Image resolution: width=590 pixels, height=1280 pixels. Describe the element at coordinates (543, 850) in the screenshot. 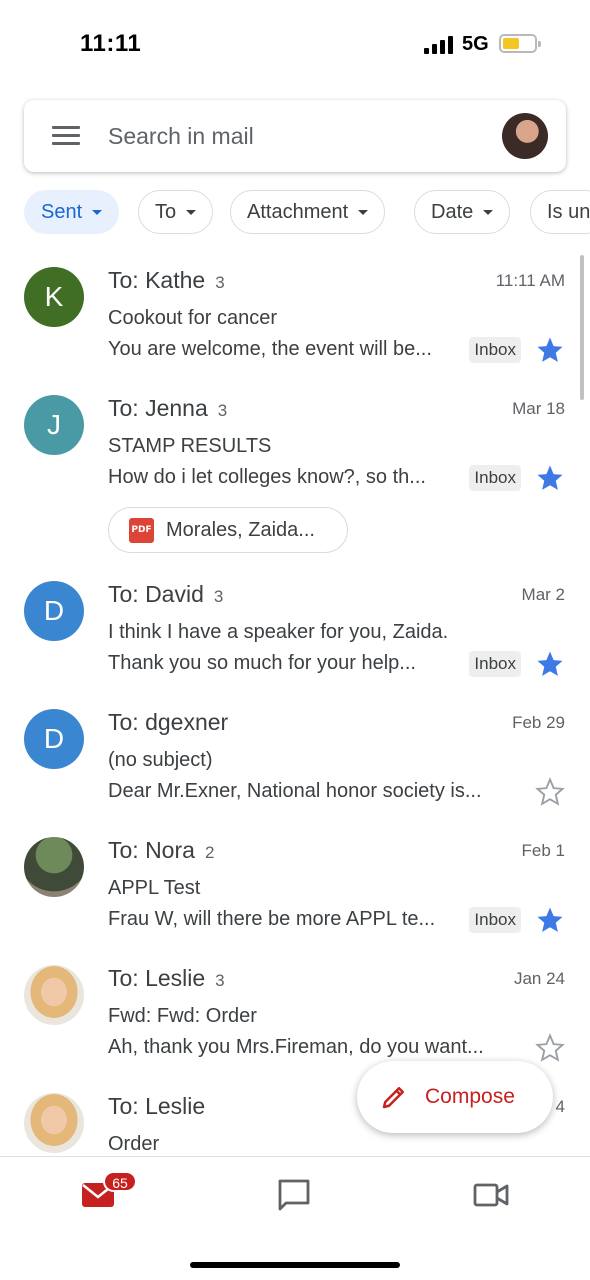

I see `email-date: Feb 1` at that location.